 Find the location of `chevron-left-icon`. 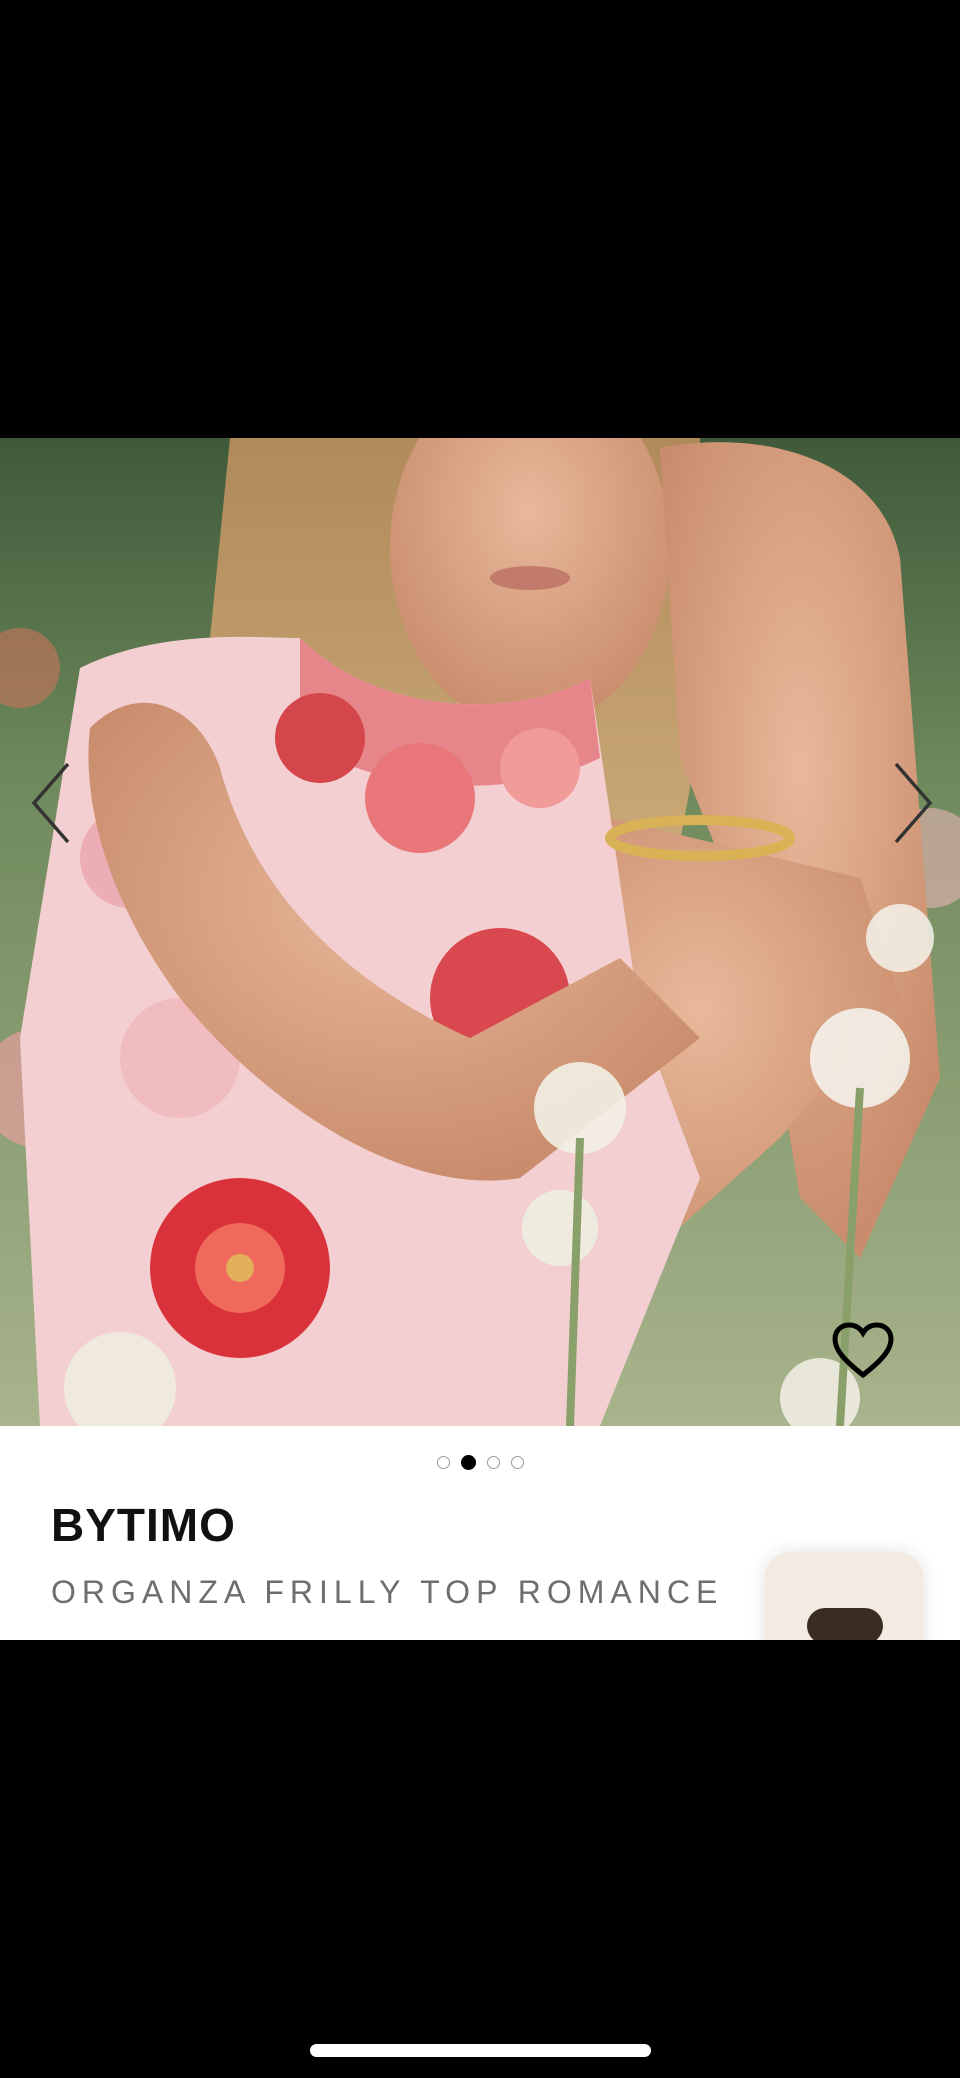

chevron-left-icon is located at coordinates (50, 803).